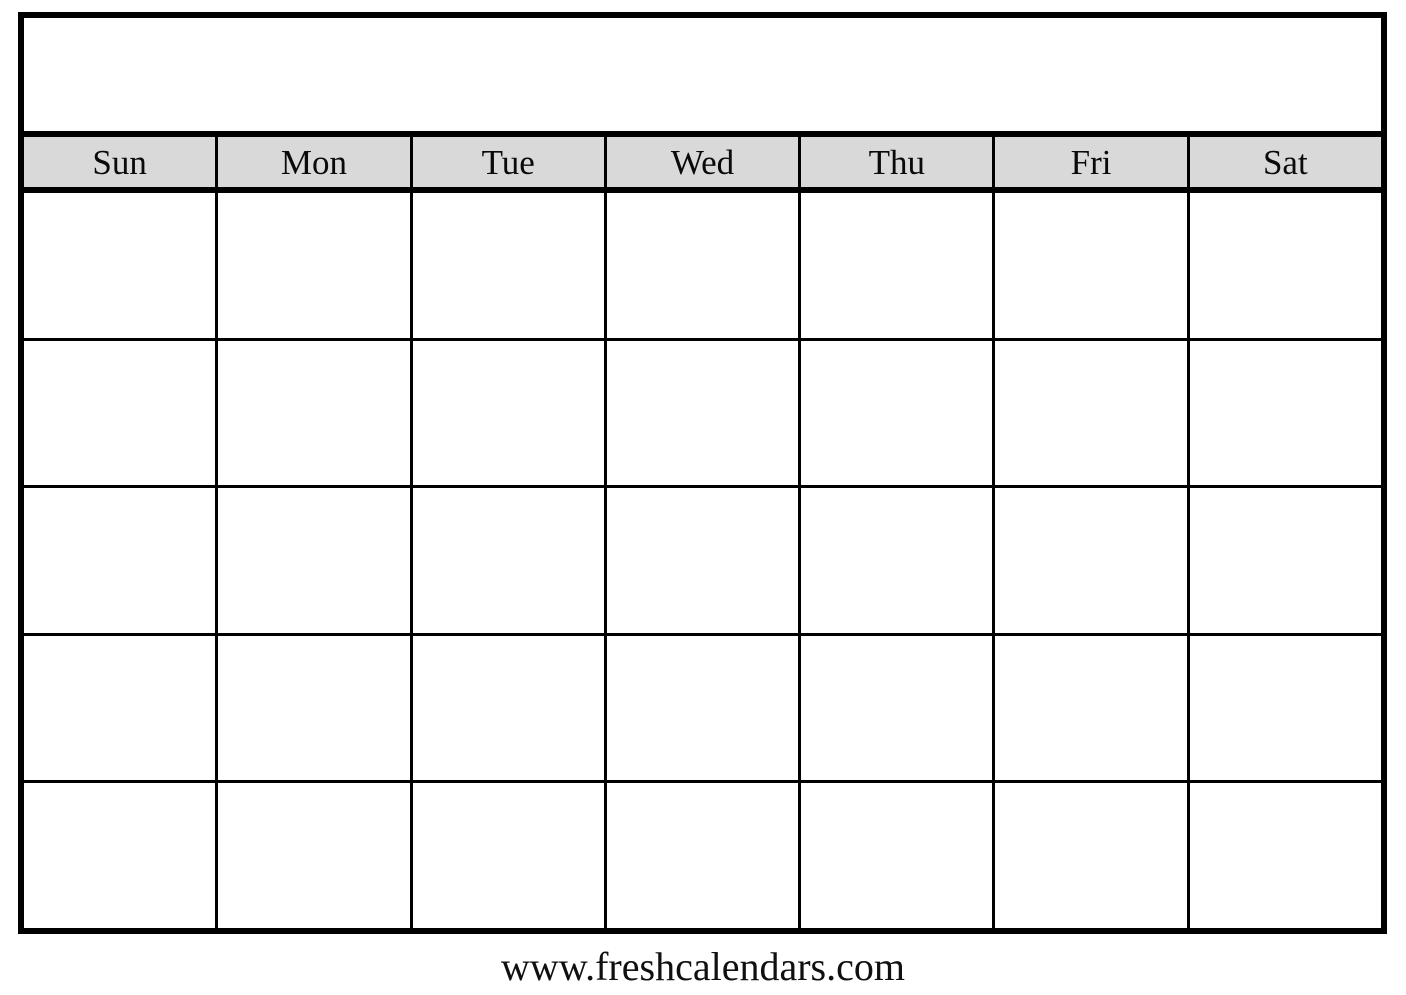 This screenshot has width=1406, height=995. I want to click on weekday-header-fri: Fri, so click(1092, 162).